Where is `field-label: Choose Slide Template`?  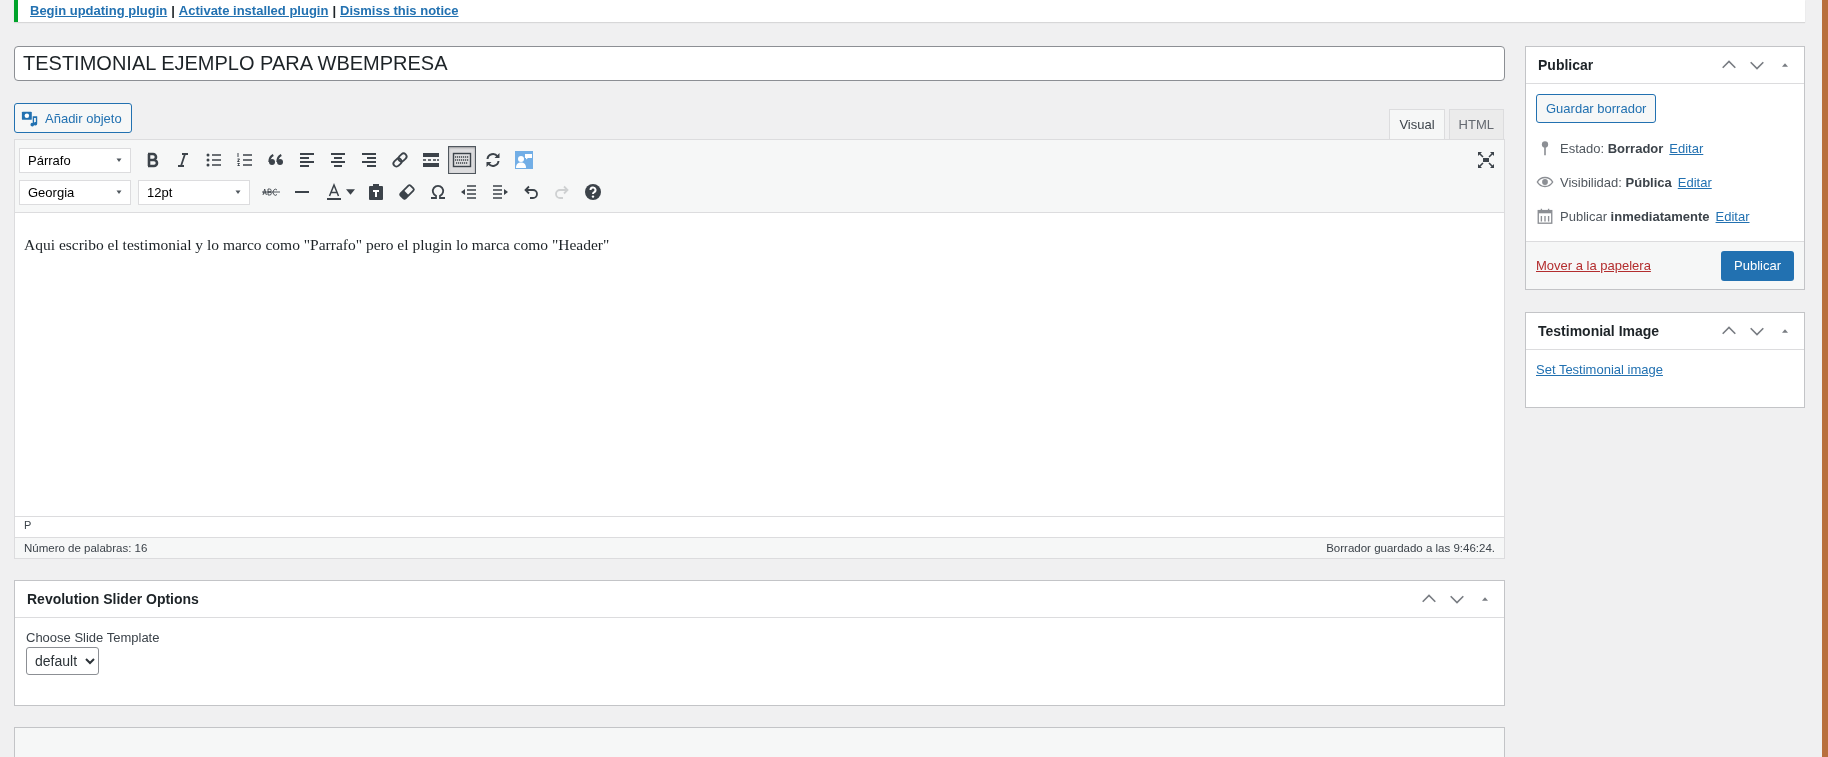
field-label: Choose Slide Template is located at coordinates (93, 637).